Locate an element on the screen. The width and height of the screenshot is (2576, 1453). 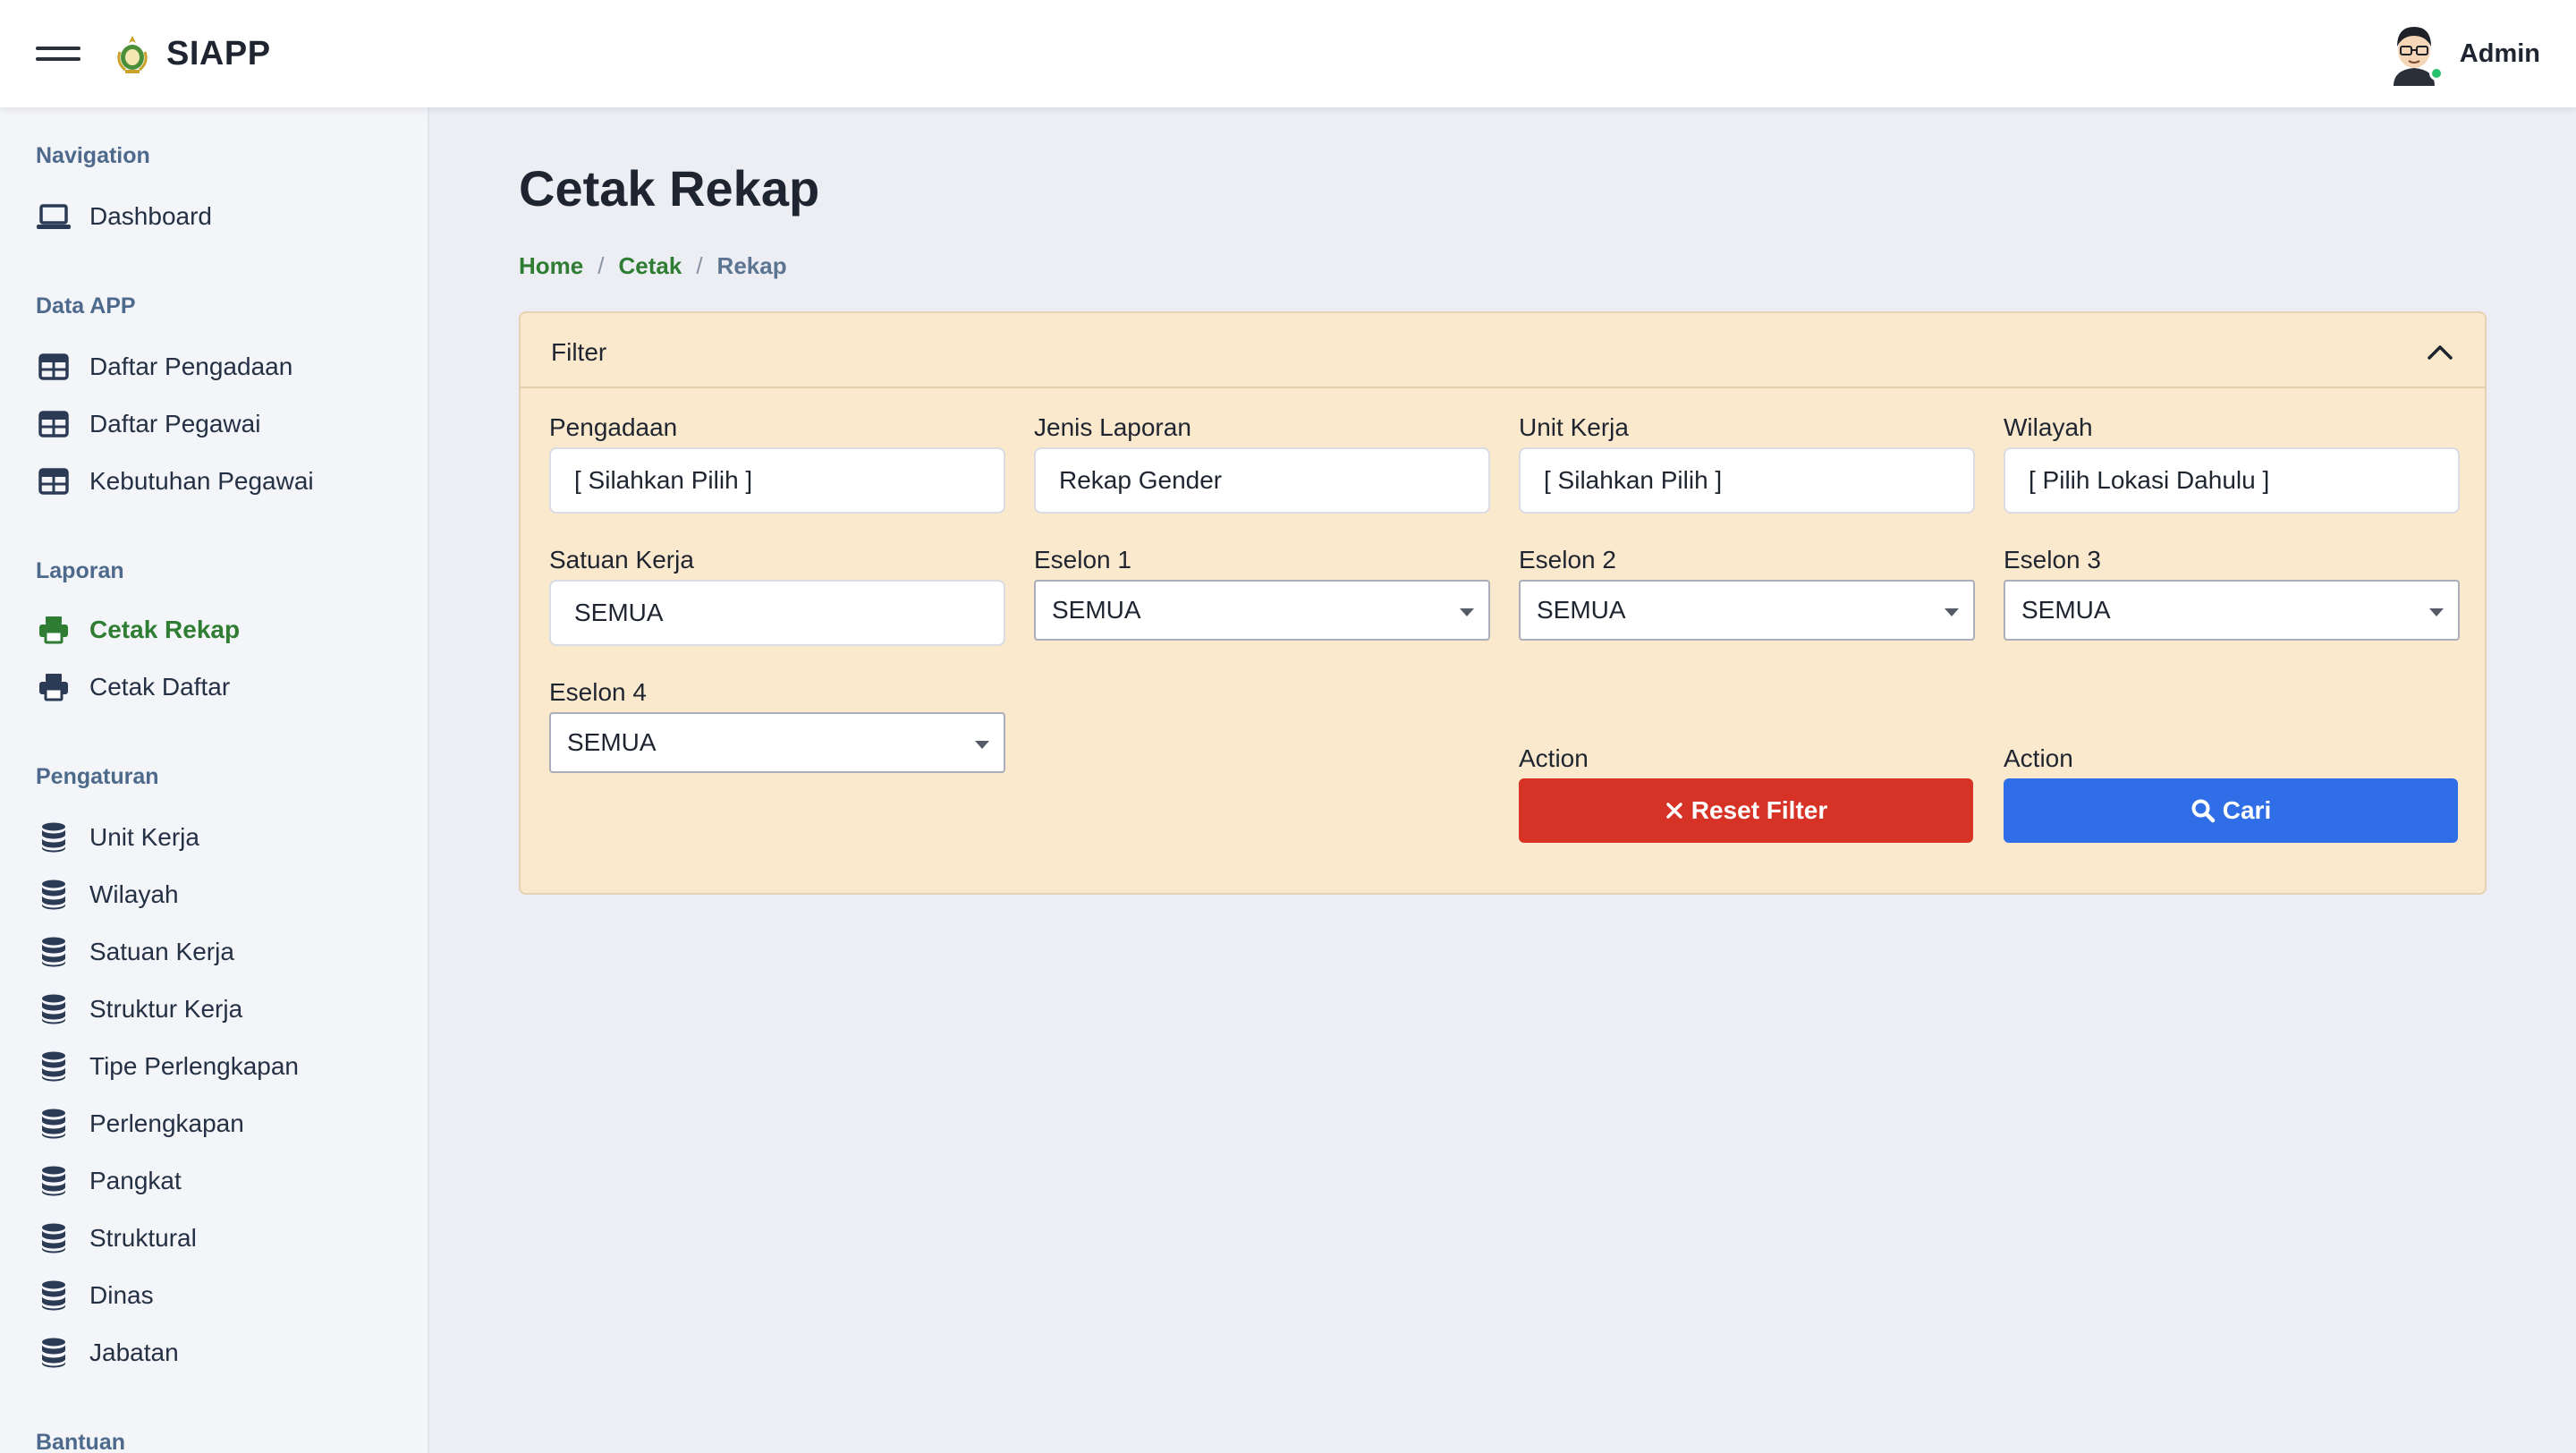
sidebar-item-label: Pangkat is located at coordinates (135, 1180).